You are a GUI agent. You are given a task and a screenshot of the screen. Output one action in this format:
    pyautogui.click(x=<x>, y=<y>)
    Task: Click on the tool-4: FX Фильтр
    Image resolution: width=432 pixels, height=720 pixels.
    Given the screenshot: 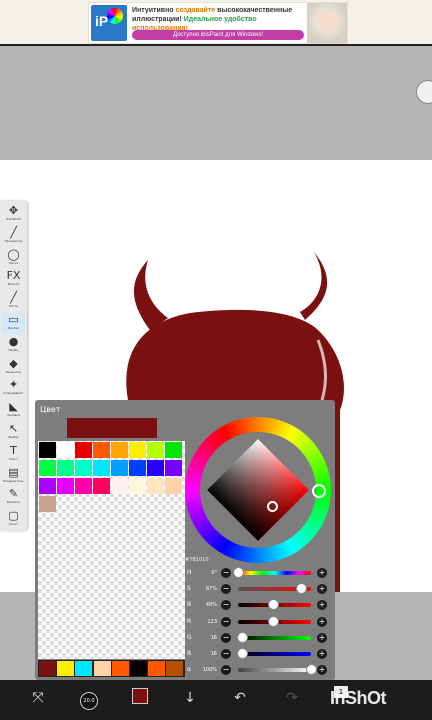 What is the action you would take?
    pyautogui.click(x=13, y=279)
    